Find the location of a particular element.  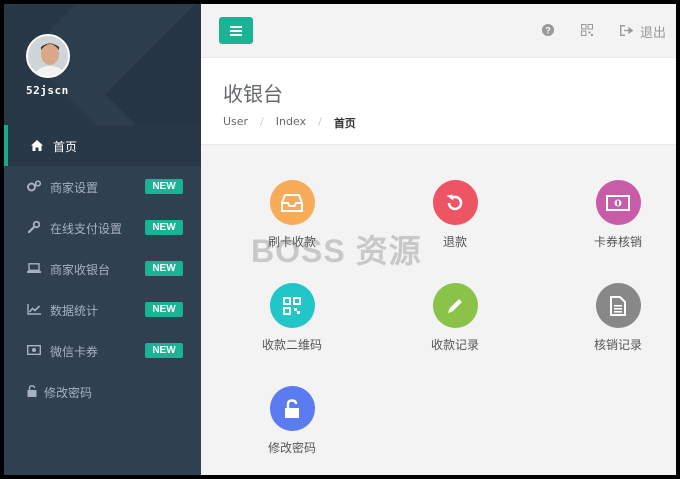

sign-out-icon is located at coordinates (626, 30).